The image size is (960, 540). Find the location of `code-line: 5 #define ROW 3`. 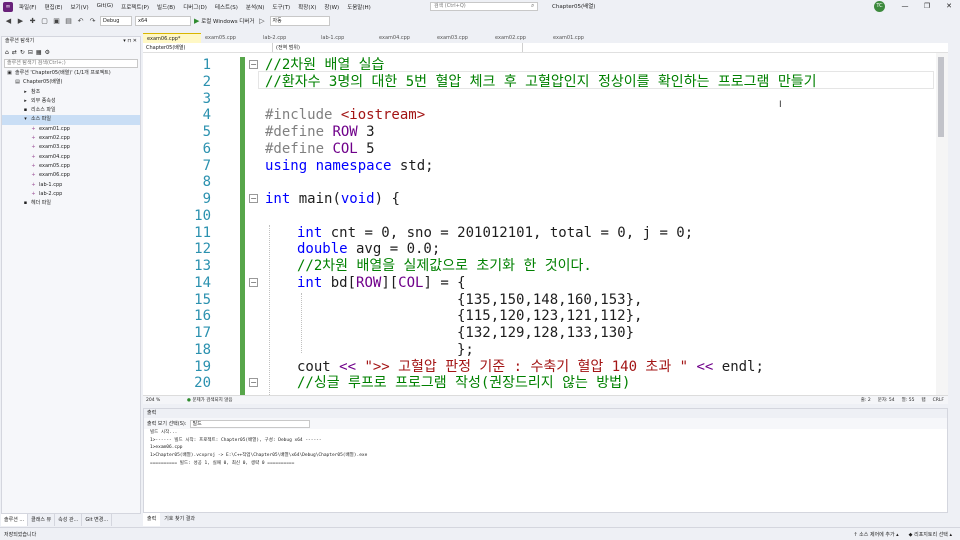

code-line: 5 #define ROW 3 is located at coordinates (545, 132).